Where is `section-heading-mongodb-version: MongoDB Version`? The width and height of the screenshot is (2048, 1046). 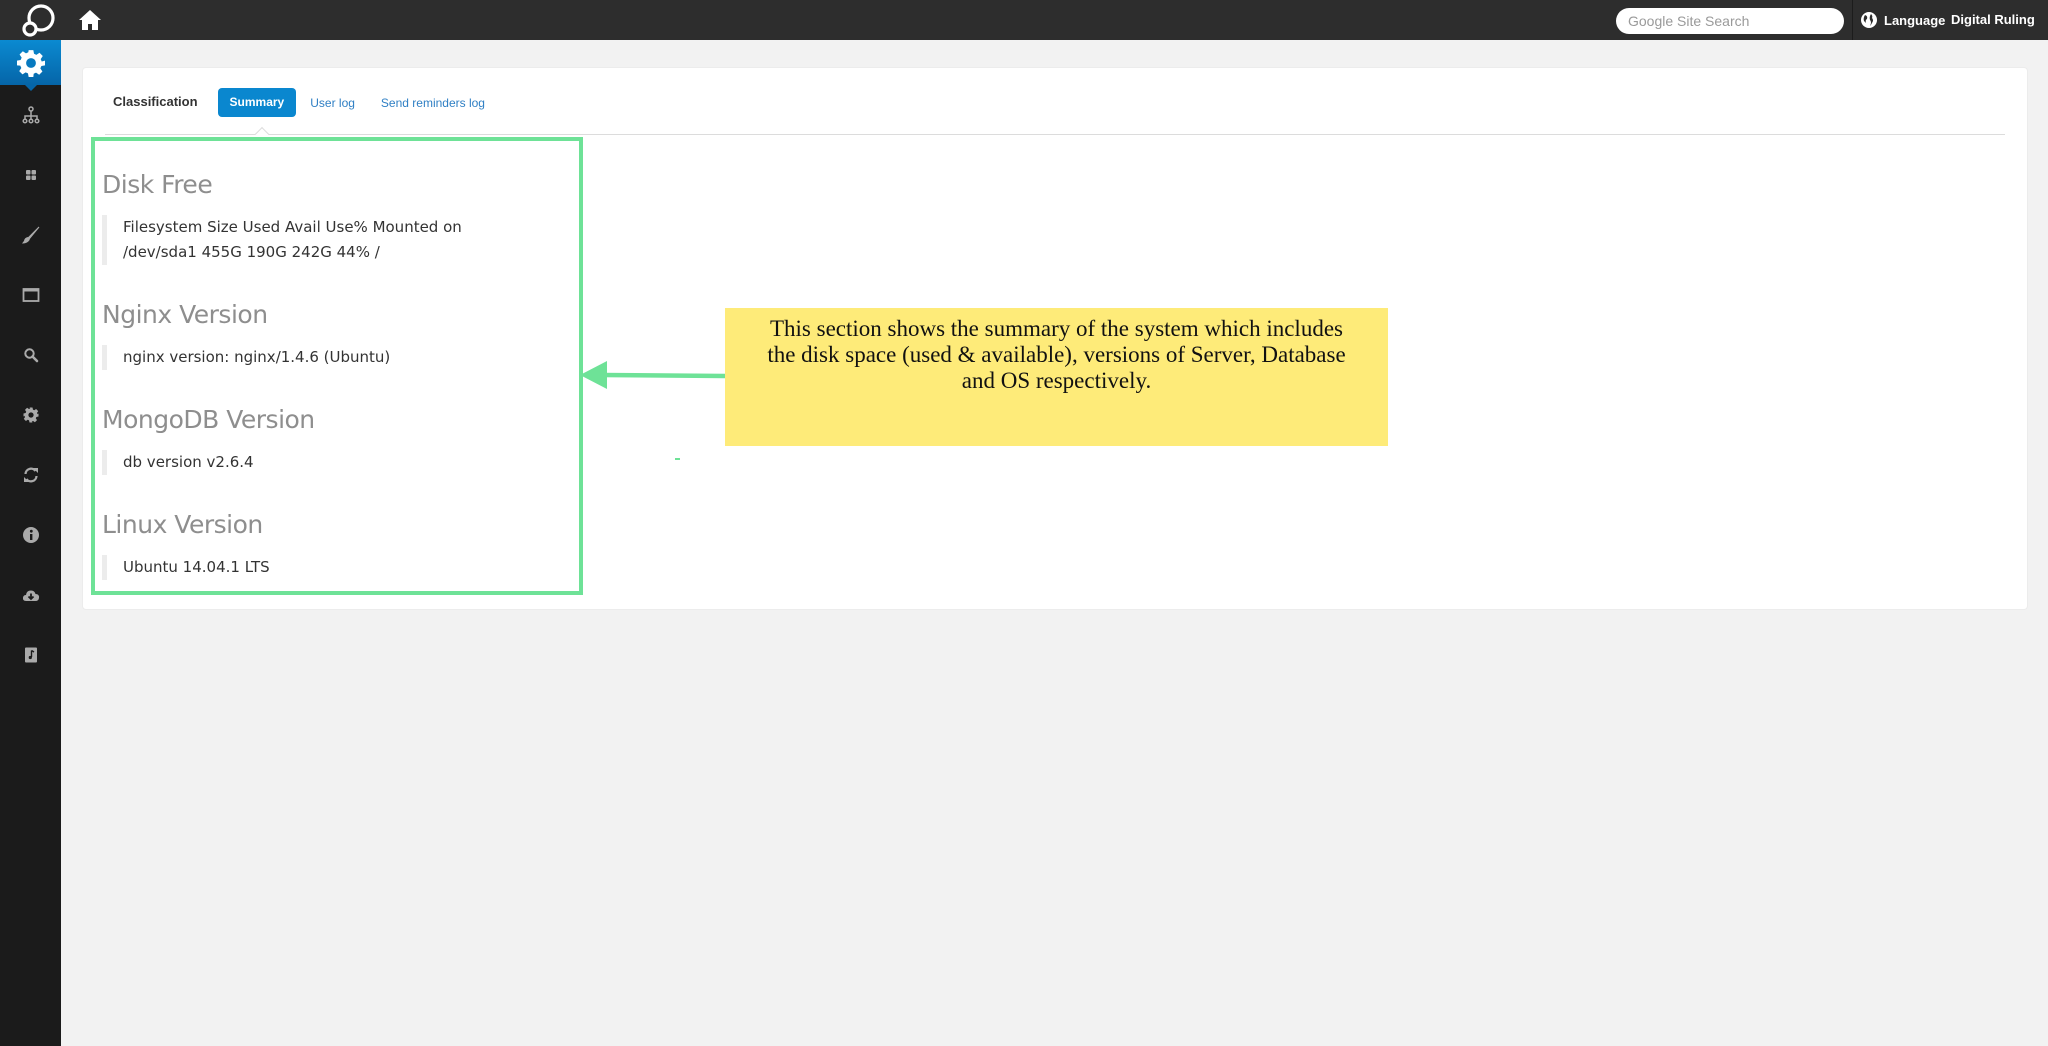 section-heading-mongodb-version: MongoDB Version is located at coordinates (208, 419).